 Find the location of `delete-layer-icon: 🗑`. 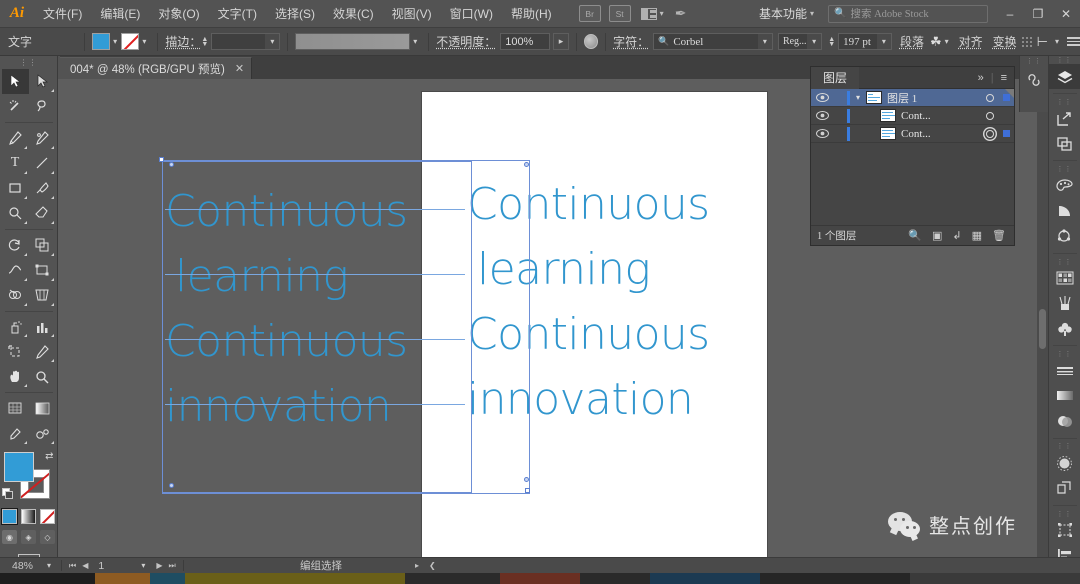

delete-layer-icon: 🗑 is located at coordinates (999, 235).